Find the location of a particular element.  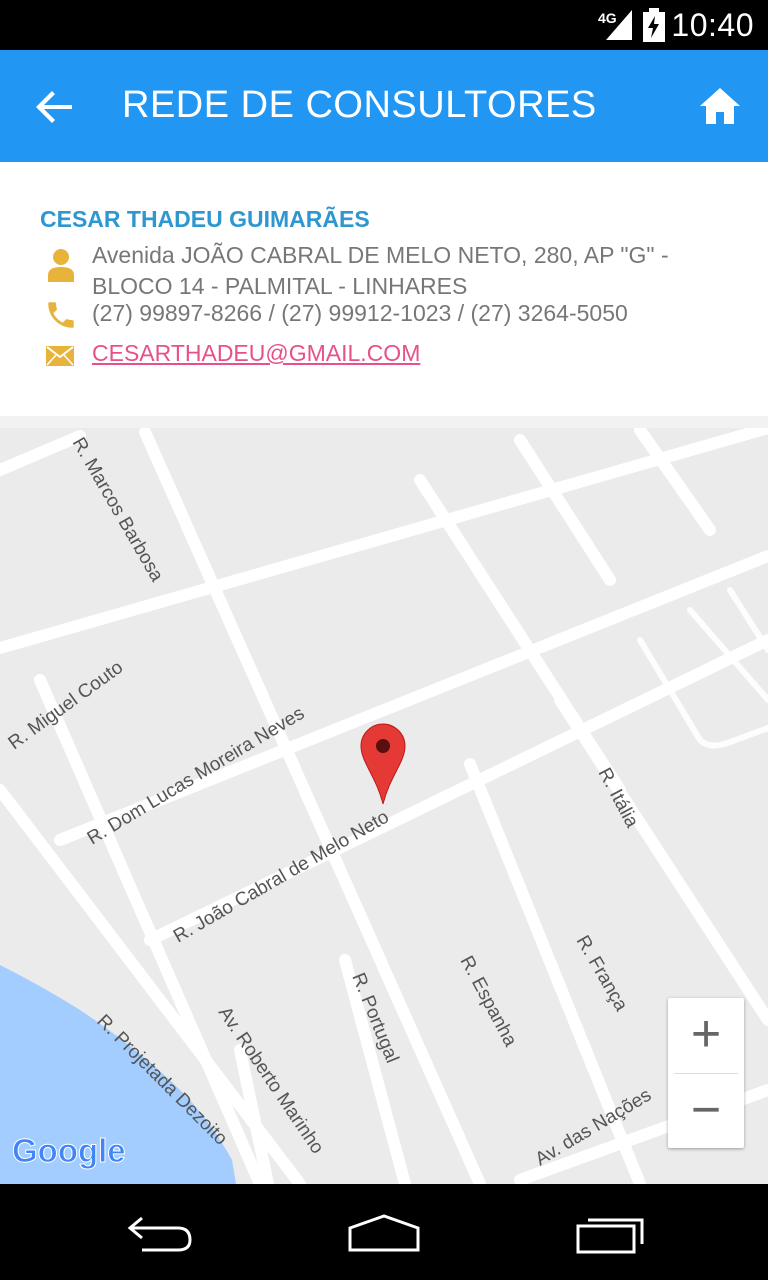

zoom-controls: + − is located at coordinates (706, 1073).